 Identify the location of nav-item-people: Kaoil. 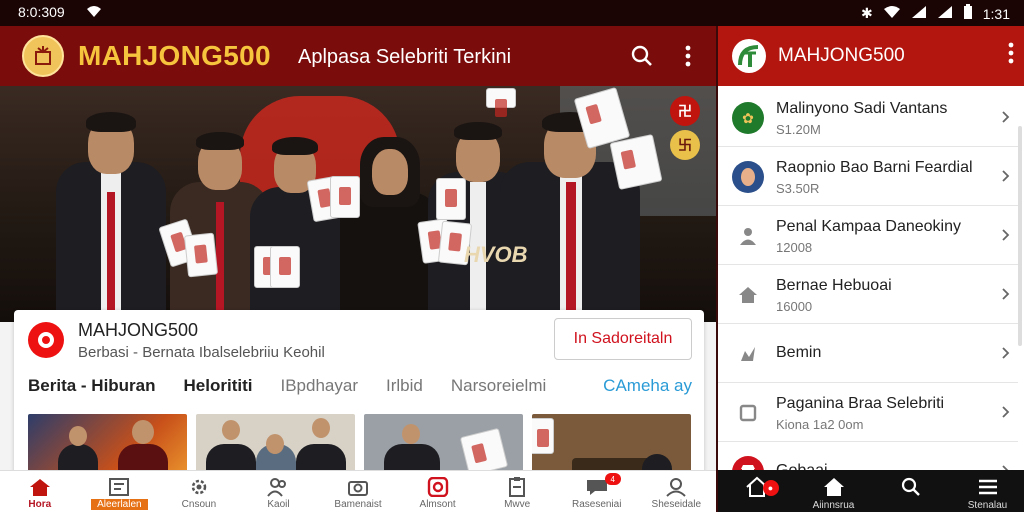
(279, 491).